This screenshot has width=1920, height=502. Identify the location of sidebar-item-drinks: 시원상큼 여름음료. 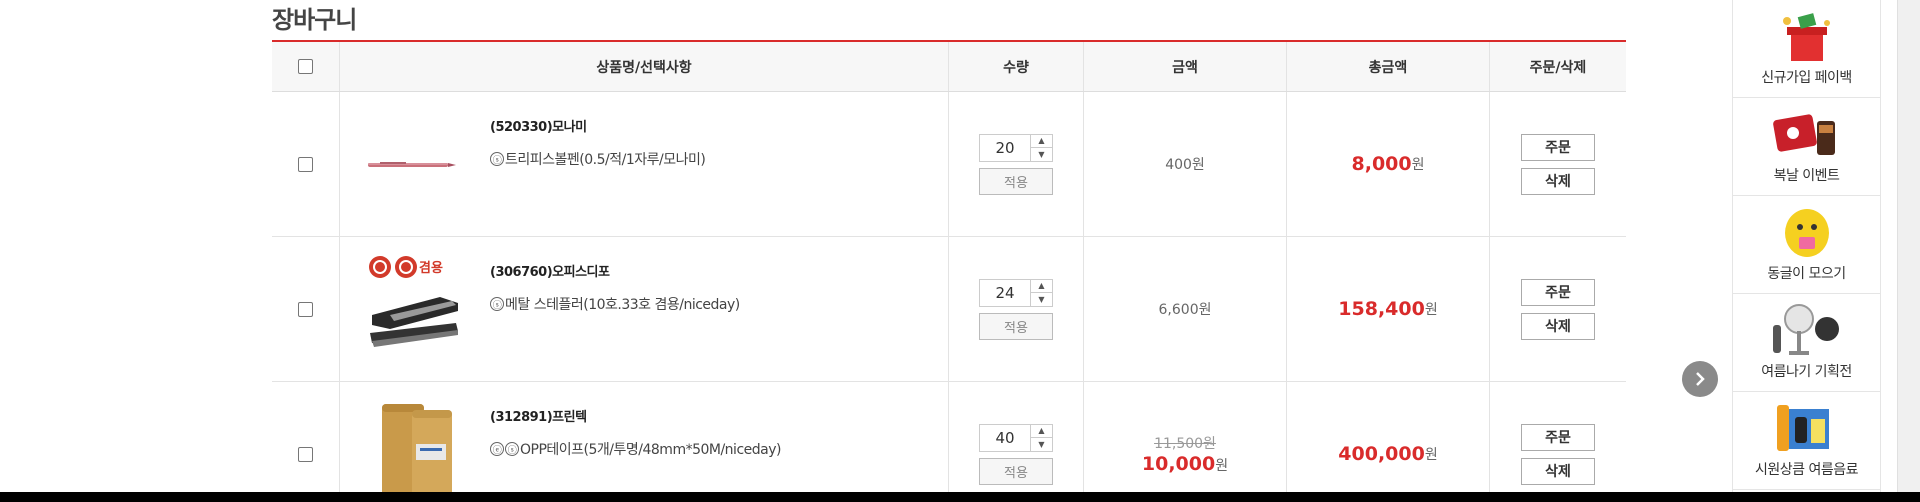
(1806, 441).